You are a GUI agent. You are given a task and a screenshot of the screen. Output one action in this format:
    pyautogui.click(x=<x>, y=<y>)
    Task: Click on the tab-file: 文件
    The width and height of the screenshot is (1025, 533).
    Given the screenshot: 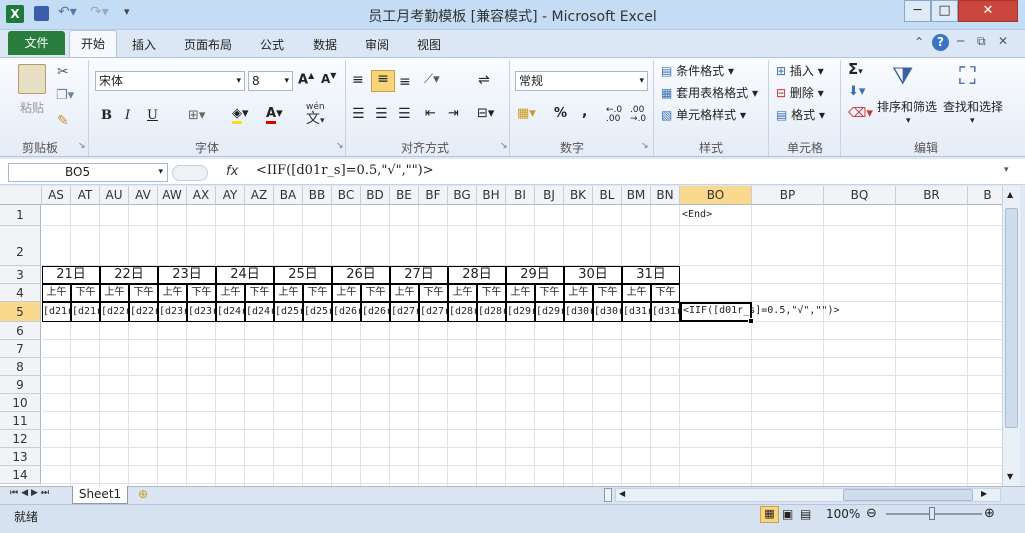 What is the action you would take?
    pyautogui.click(x=36, y=43)
    